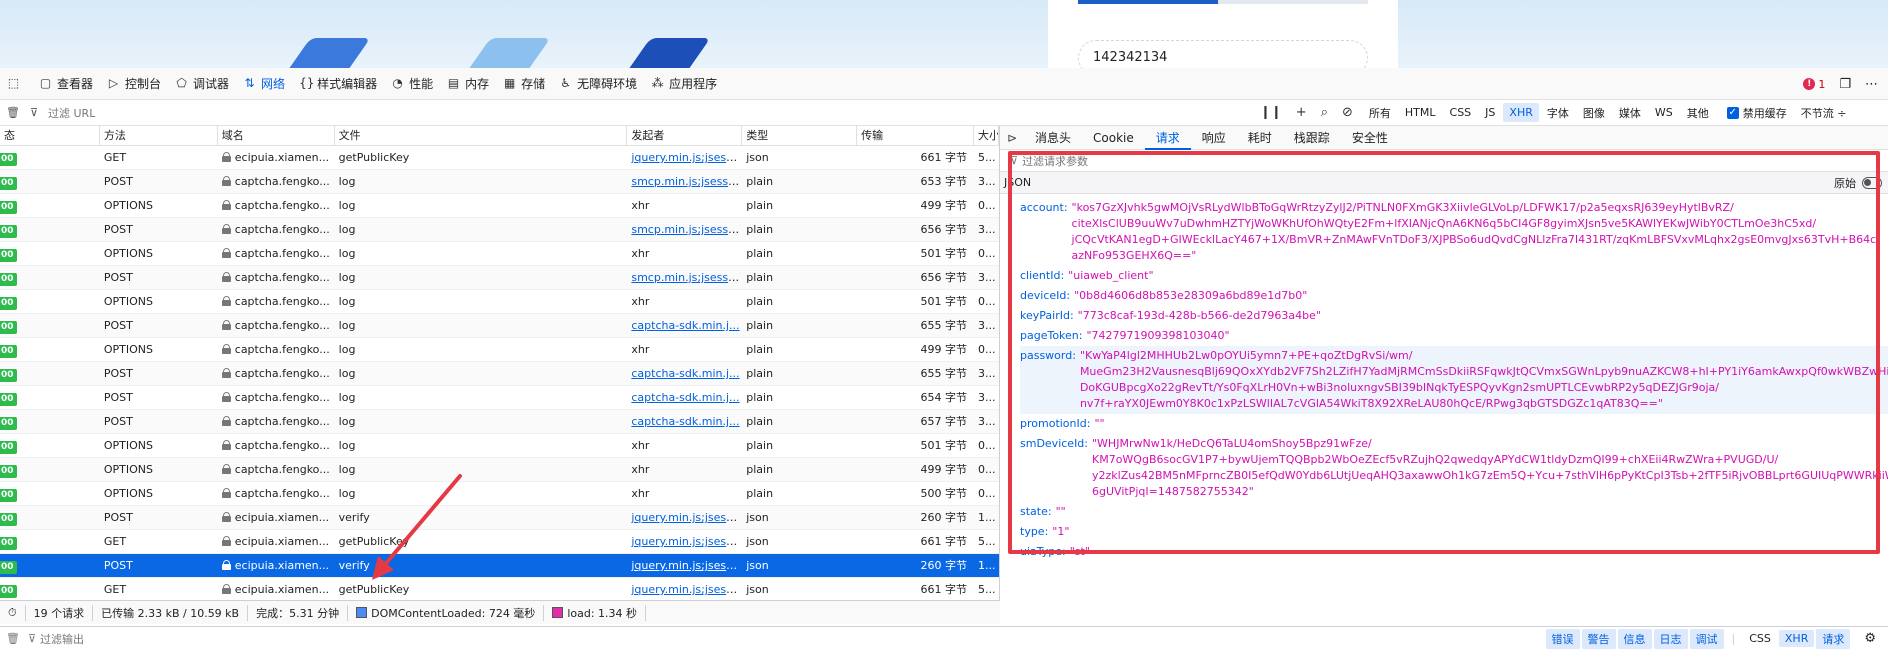 This screenshot has height=650, width=1888. I want to click on details-tab-0: 消息头, so click(1053, 138).